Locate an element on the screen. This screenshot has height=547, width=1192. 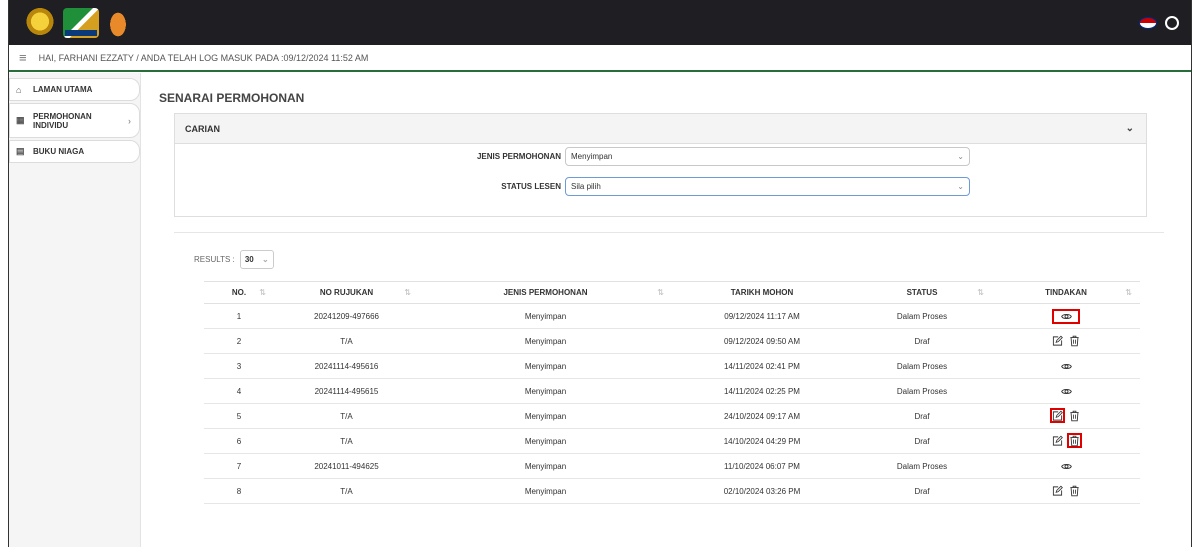
table-row: 8 T/A Menyimpan 02/10/2024 03:26 PM Draf is located at coordinates (672, 491).